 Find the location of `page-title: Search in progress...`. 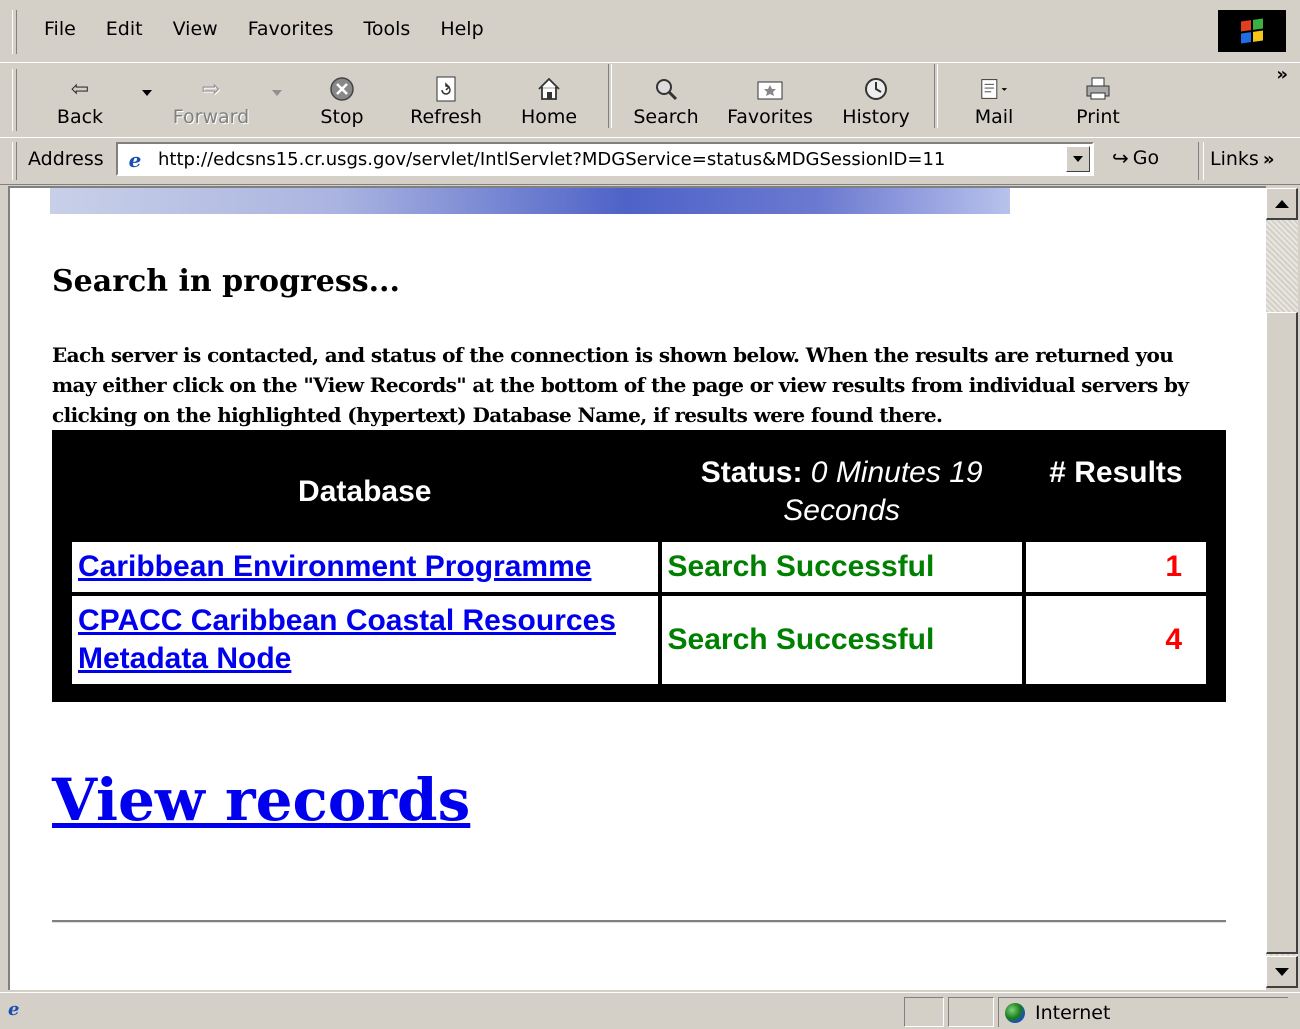

page-title: Search in progress... is located at coordinates (226, 281).